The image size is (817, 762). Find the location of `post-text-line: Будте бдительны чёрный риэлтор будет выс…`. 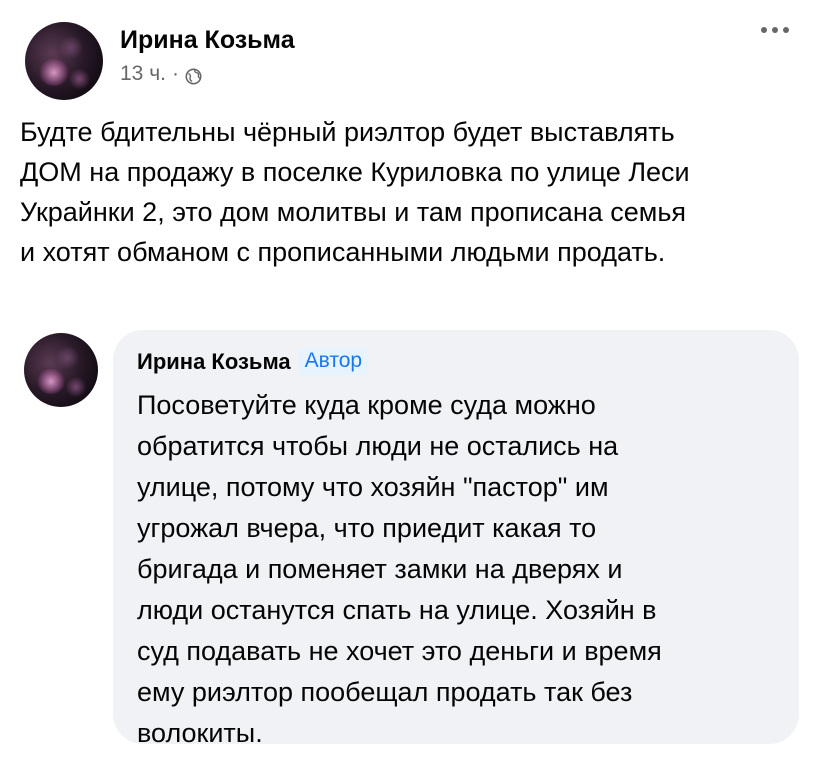

post-text-line: Будте бдительны чёрный риэлтор будет выс… is located at coordinates (347, 132).